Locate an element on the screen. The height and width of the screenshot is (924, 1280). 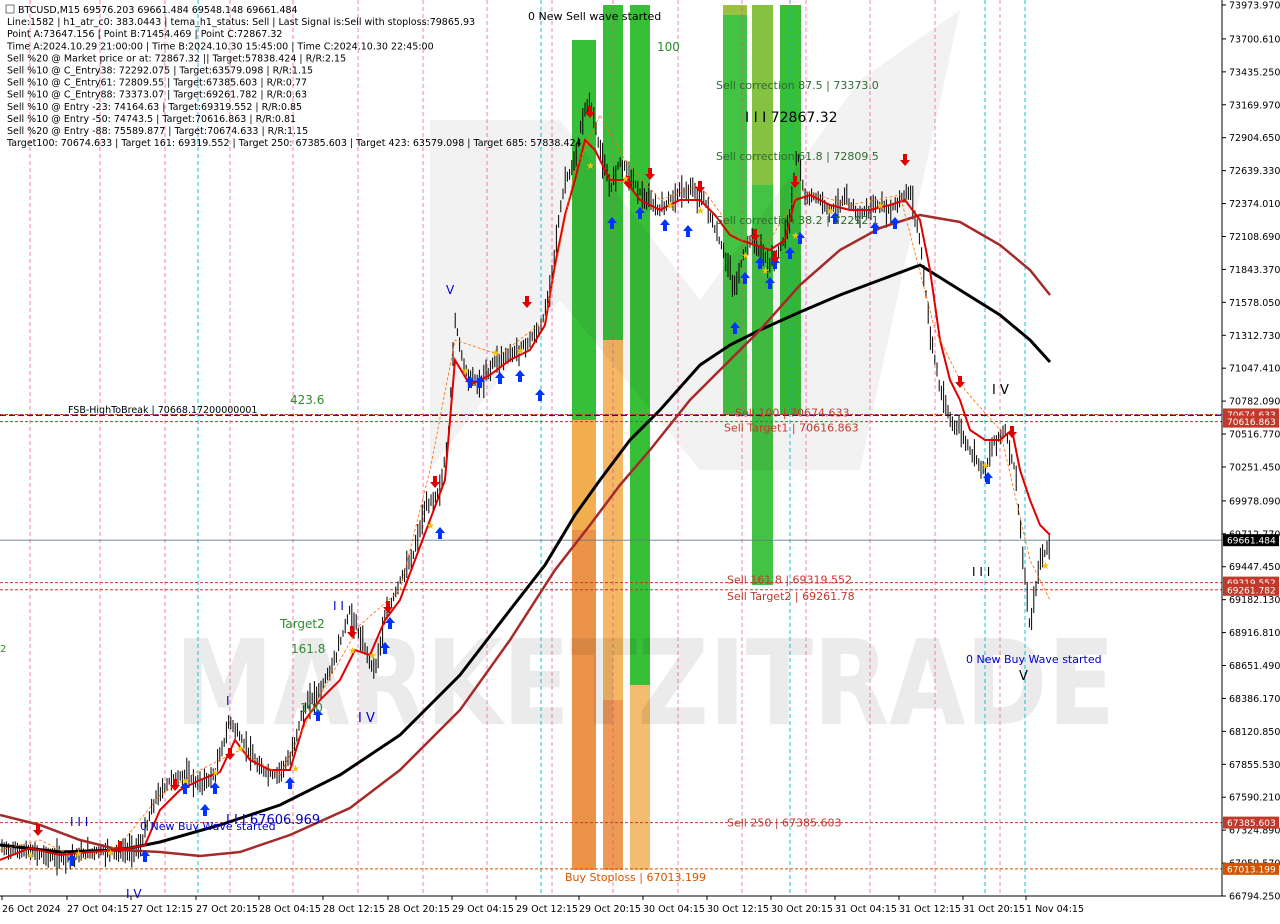
price-tick-label: 71843.370 is located at coordinates (1254, 270).